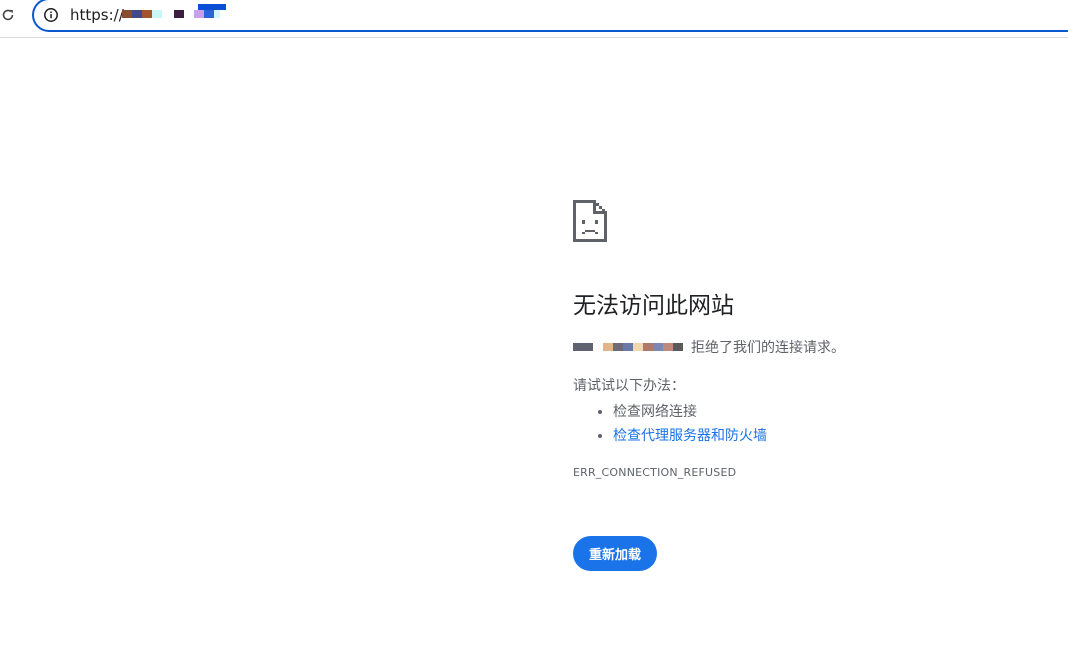  What do you see at coordinates (51, 15) in the screenshot?
I see `info-icon` at bounding box center [51, 15].